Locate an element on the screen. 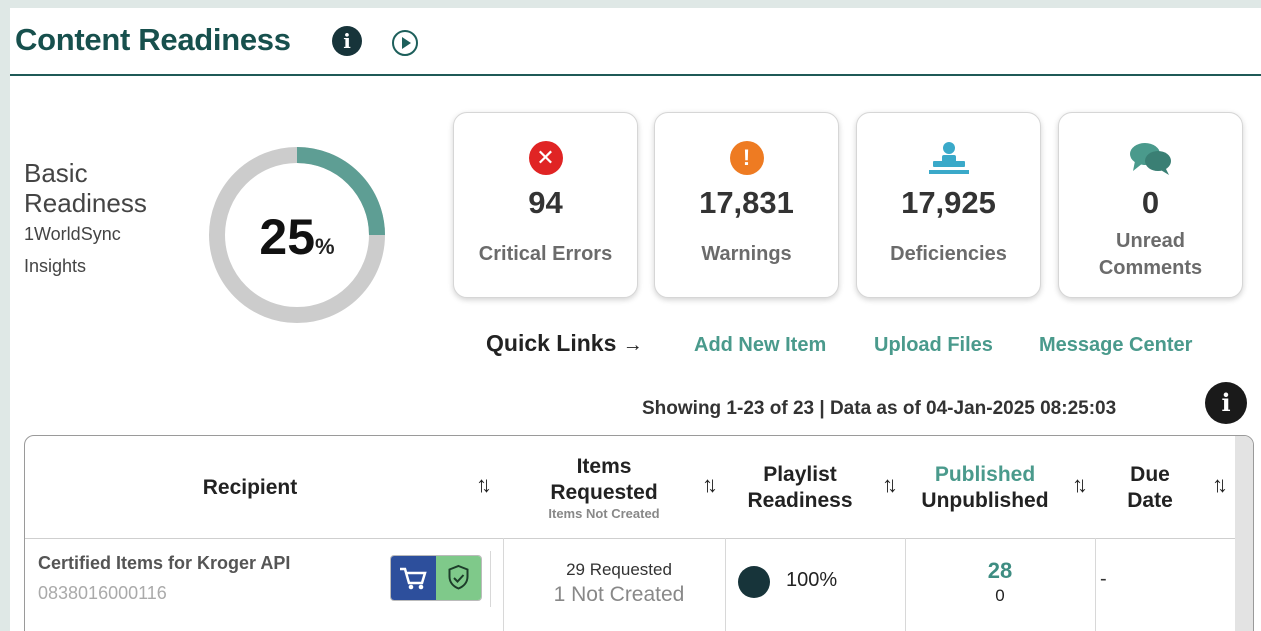 This screenshot has height=631, width=1261. playlist-readiness-value: 100% is located at coordinates (812, 580).